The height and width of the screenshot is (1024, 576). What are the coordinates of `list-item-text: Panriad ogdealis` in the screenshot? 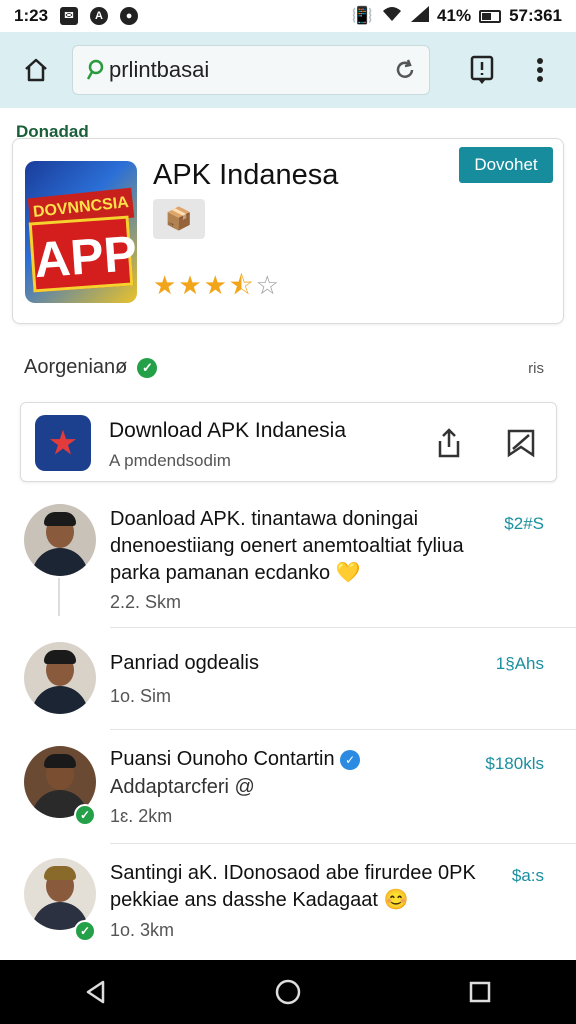 It's located at (184, 663).